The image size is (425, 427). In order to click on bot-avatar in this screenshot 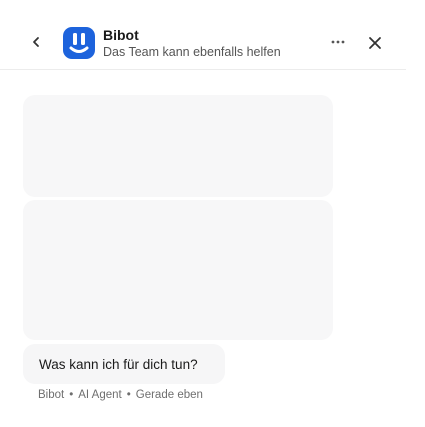, I will do `click(79, 43)`.